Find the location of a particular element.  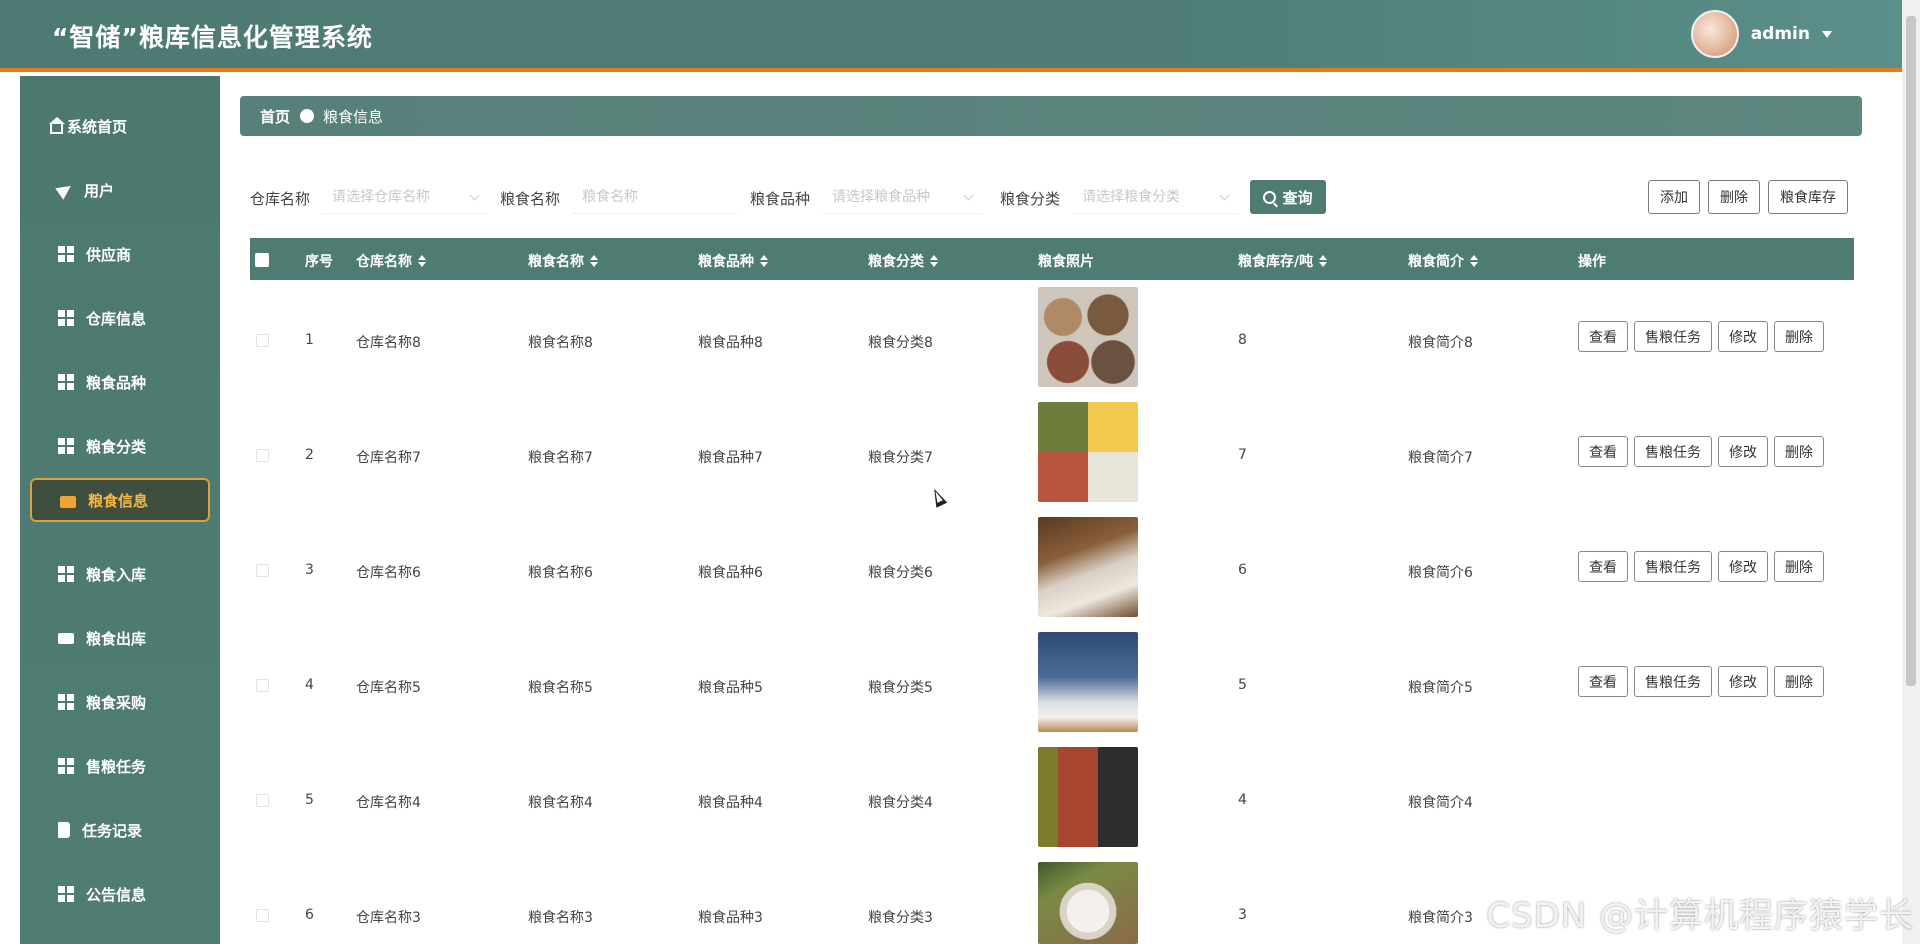

sidebar-item-grain-info: 粮食信息 is located at coordinates (120, 500).